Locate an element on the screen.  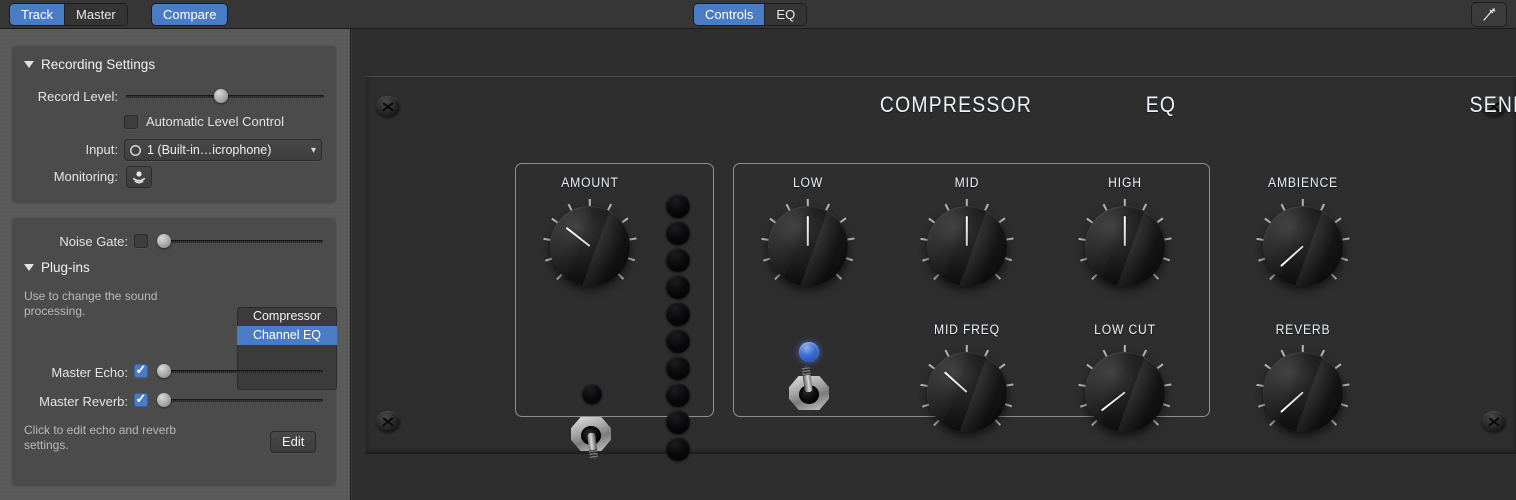
eq-mid-freq-knob is located at coordinates (967, 391).